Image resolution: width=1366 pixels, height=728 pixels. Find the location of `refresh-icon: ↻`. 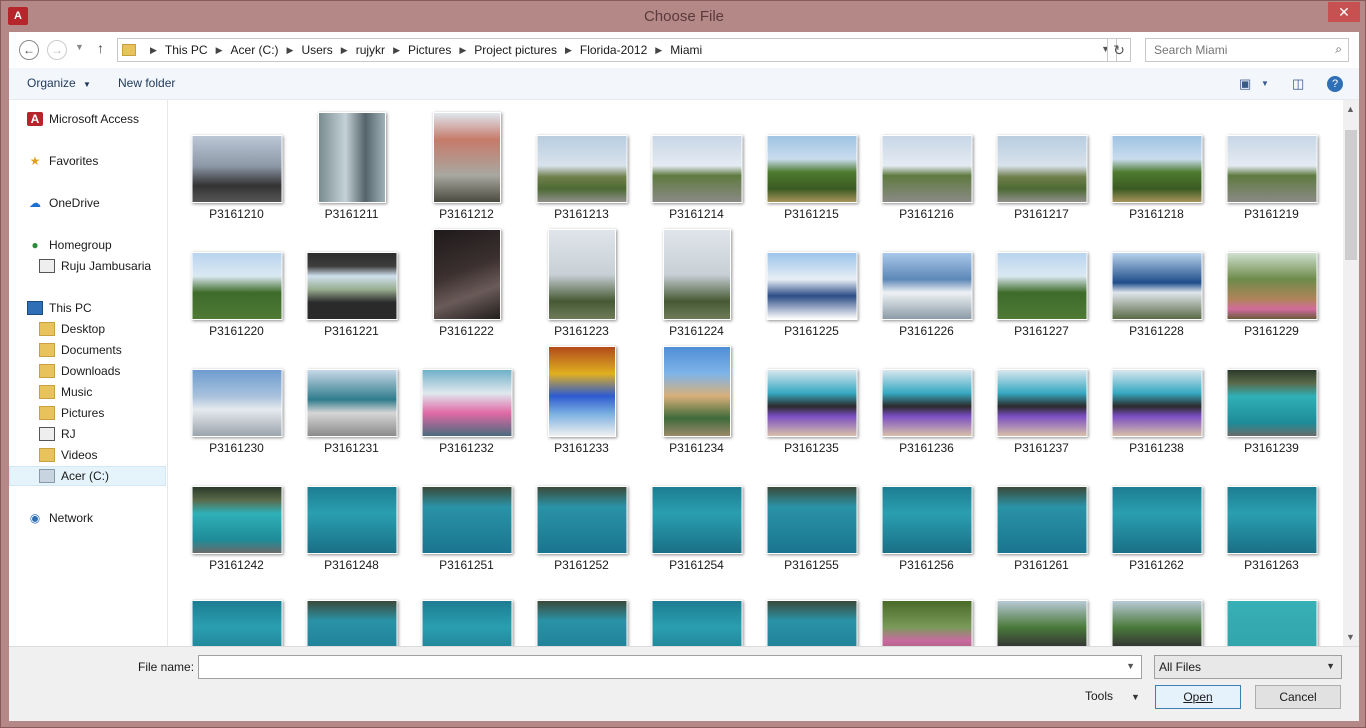

refresh-icon: ↻ is located at coordinates (1119, 50).